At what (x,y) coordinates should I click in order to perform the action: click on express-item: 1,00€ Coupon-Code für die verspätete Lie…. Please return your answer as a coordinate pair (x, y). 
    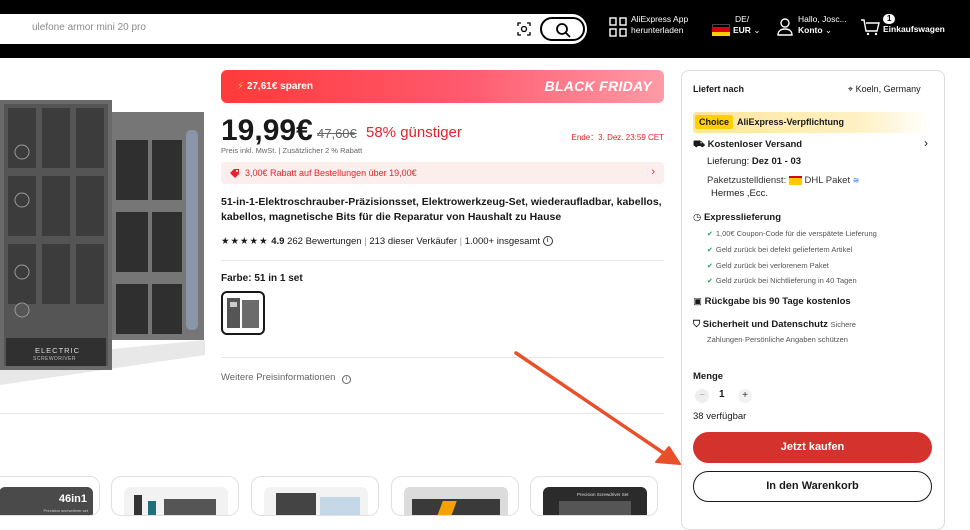
    Looking at the image, I should click on (796, 233).